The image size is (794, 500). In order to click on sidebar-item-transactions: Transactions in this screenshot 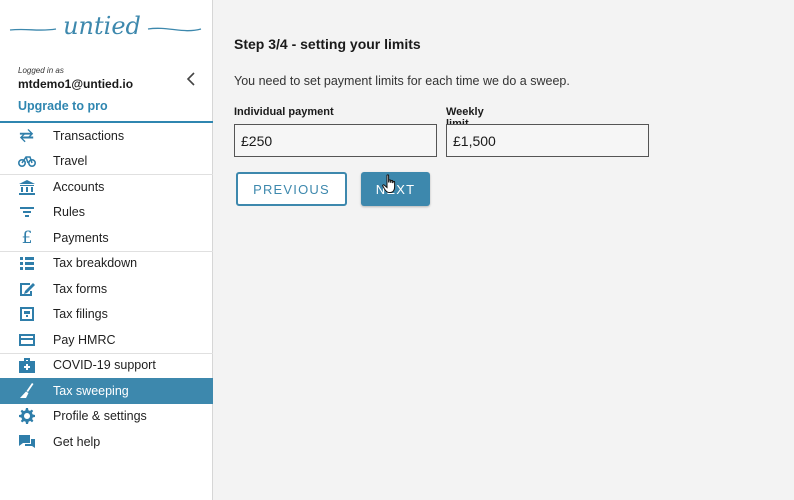, I will do `click(106, 136)`.